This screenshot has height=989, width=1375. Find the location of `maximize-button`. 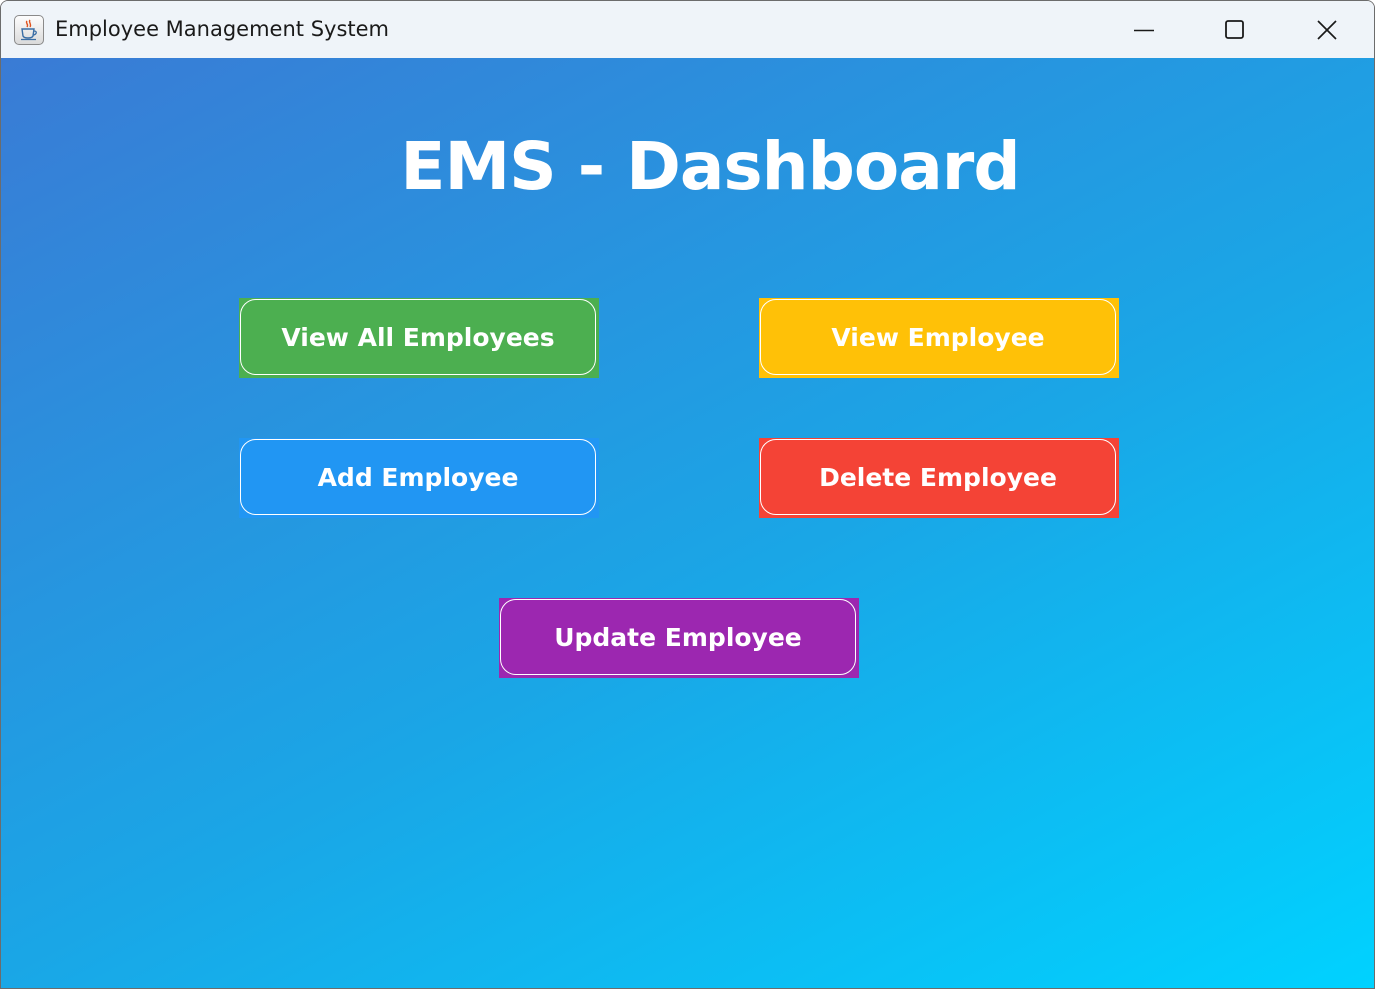

maximize-button is located at coordinates (1235, 29).